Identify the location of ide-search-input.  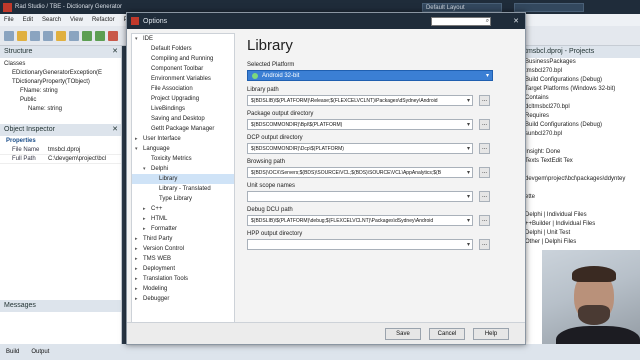
(548, 7).